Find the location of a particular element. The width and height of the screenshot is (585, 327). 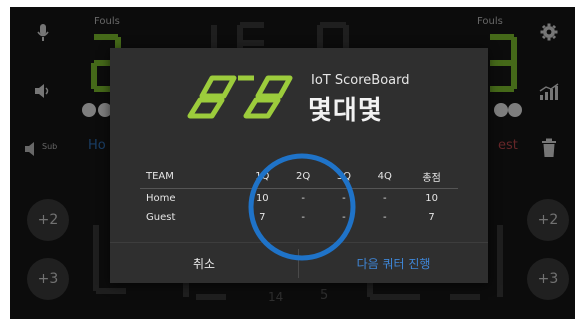

row-team-home: Home is located at coordinates (161, 198).